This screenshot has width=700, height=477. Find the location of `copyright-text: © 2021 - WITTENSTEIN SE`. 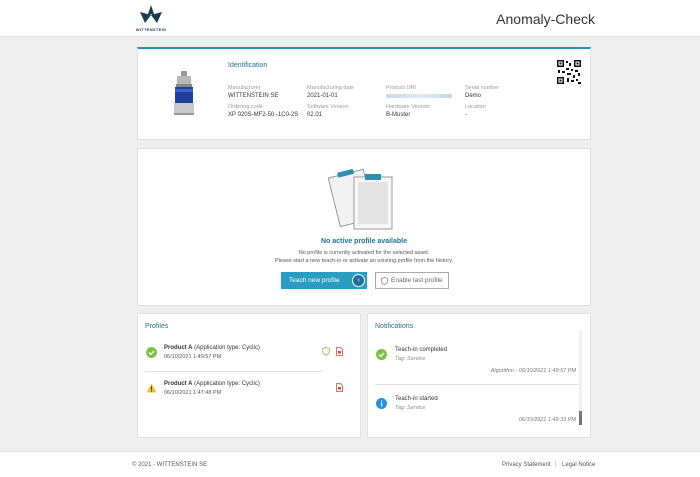

copyright-text: © 2021 - WITTENSTEIN SE is located at coordinates (170, 465).